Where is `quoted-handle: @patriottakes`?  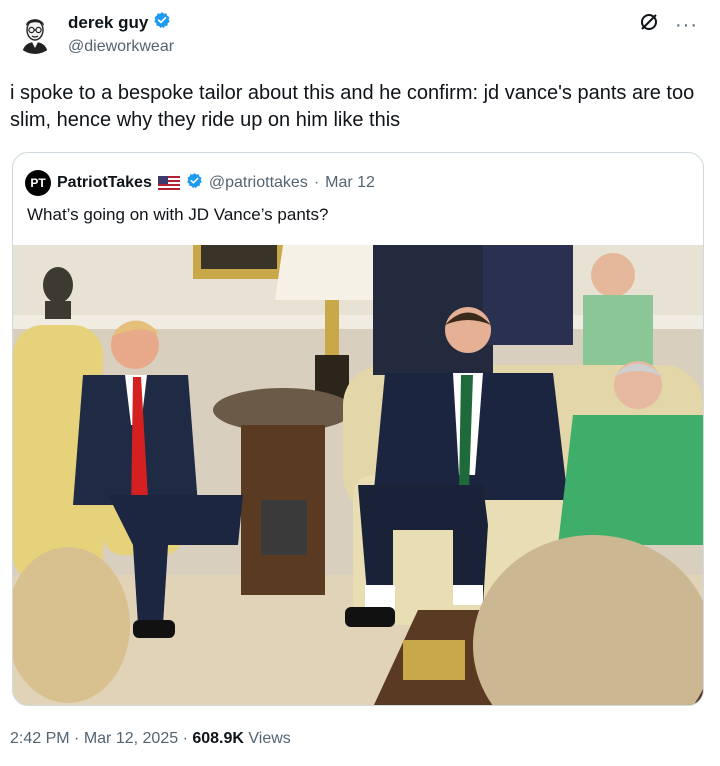 quoted-handle: @patriottakes is located at coordinates (258, 183).